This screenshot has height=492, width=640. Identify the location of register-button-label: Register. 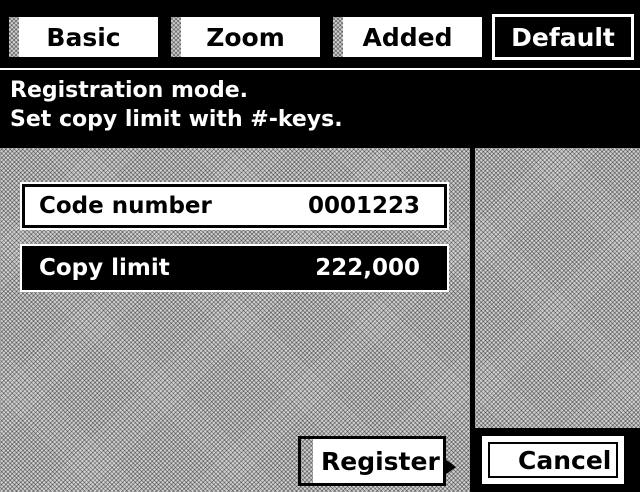
(380, 461).